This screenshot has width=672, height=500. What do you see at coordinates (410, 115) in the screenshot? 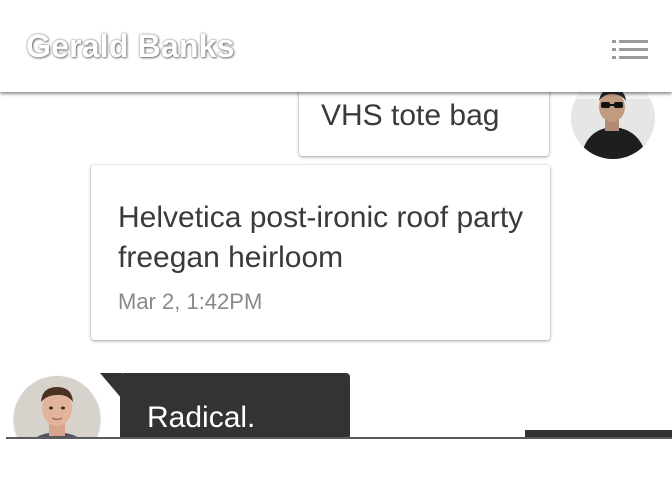
I see `message-text: VHS tote bag` at bounding box center [410, 115].